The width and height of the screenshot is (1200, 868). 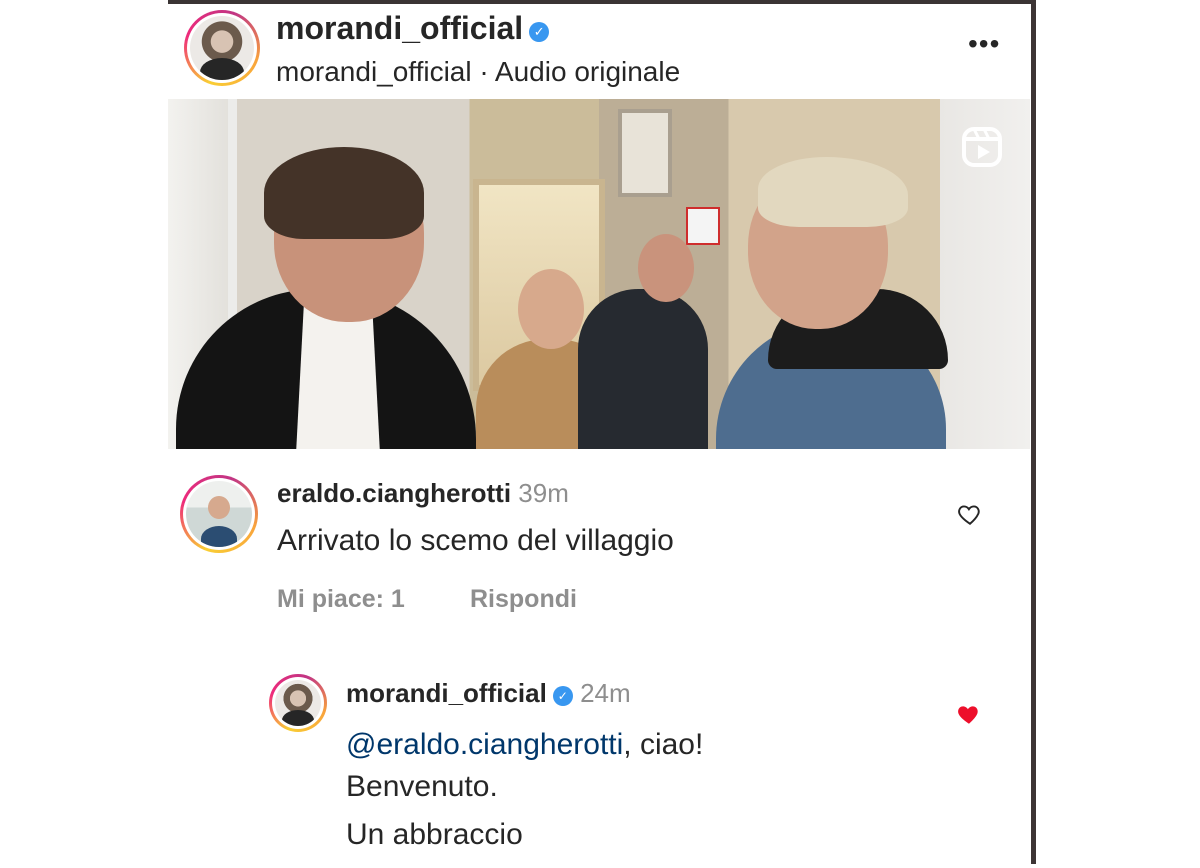 I want to click on like-heart-filled-icon, so click(x=969, y=714).